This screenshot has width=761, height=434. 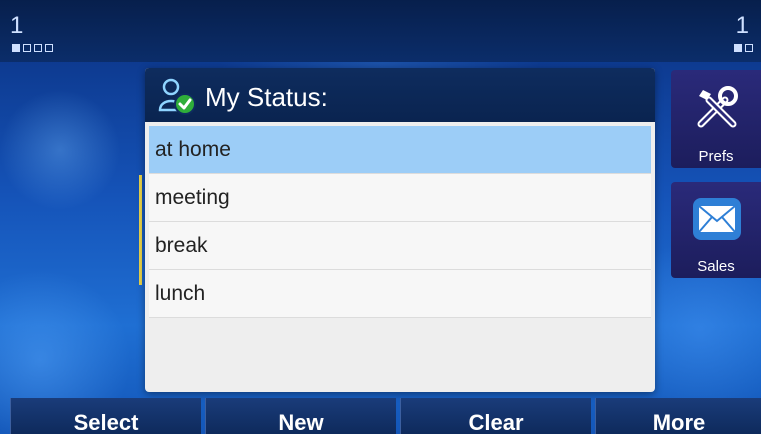 I want to click on prefs-app-tile: Prefs, so click(x=716, y=119).